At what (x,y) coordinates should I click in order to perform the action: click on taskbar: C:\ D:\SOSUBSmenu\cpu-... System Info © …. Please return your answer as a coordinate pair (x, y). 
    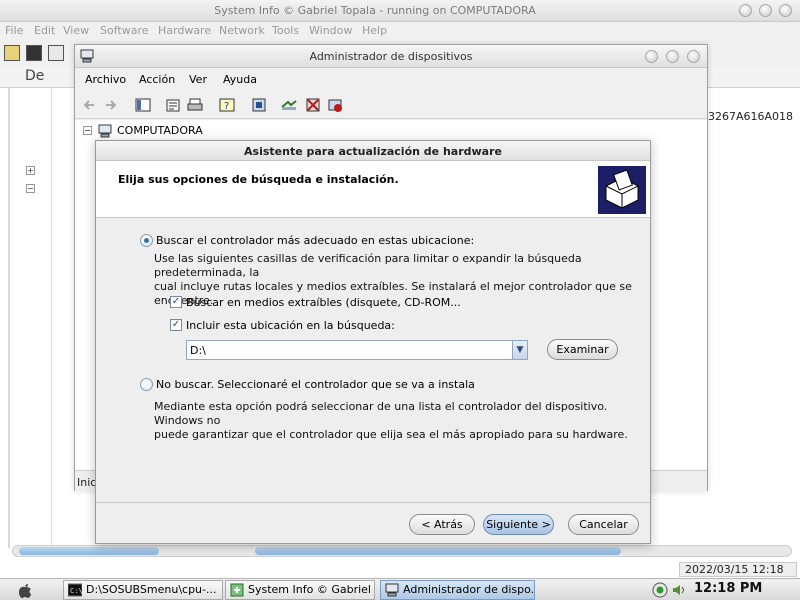
    Looking at the image, I should click on (400, 589).